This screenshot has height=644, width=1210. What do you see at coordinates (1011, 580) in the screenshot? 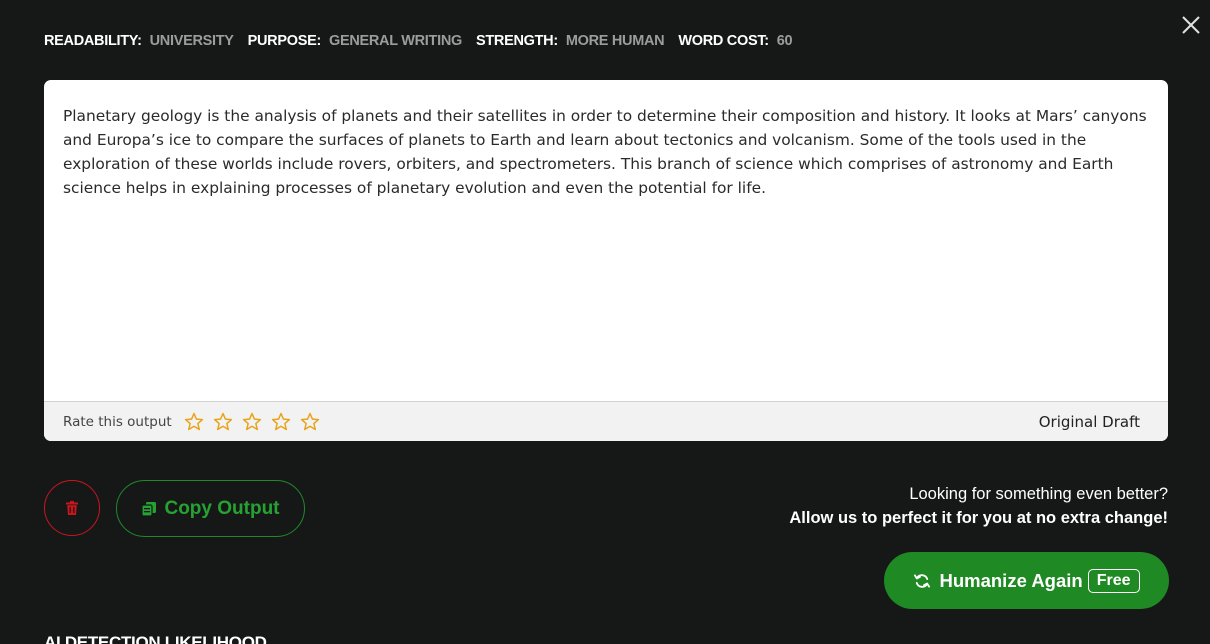
I see `humanize-again-label: Humanize Again` at bounding box center [1011, 580].